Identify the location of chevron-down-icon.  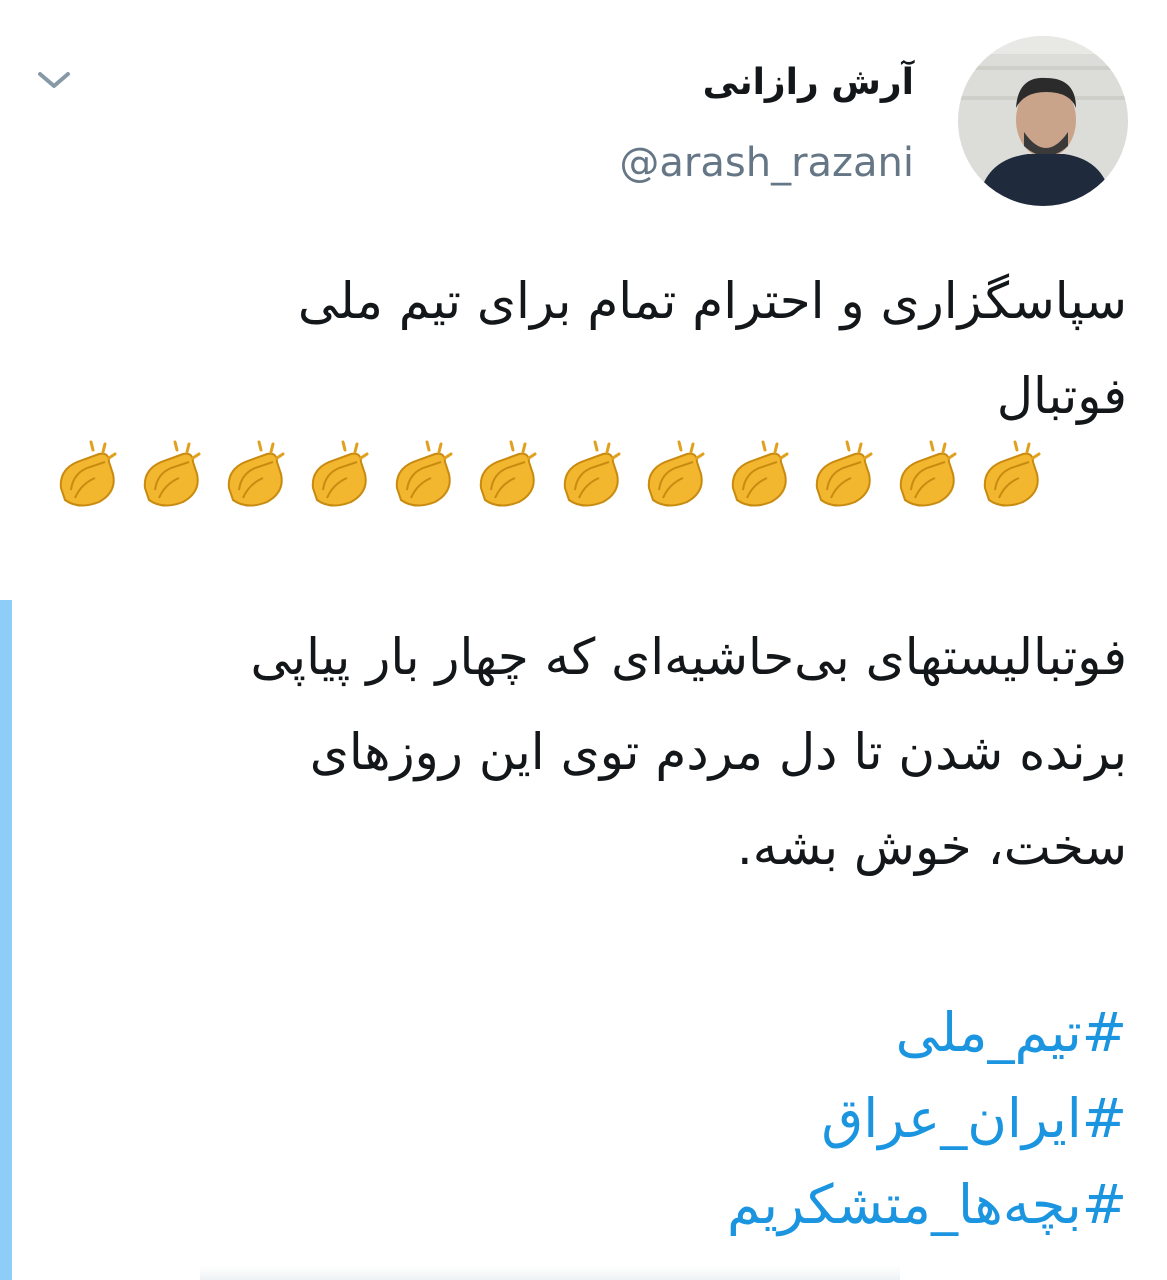
(54, 80).